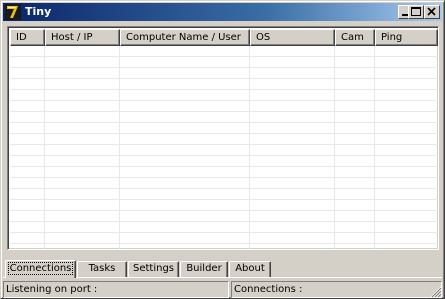 This screenshot has width=445, height=299. What do you see at coordinates (336, 289) in the screenshot?
I see `status-connections: Connections :` at bounding box center [336, 289].